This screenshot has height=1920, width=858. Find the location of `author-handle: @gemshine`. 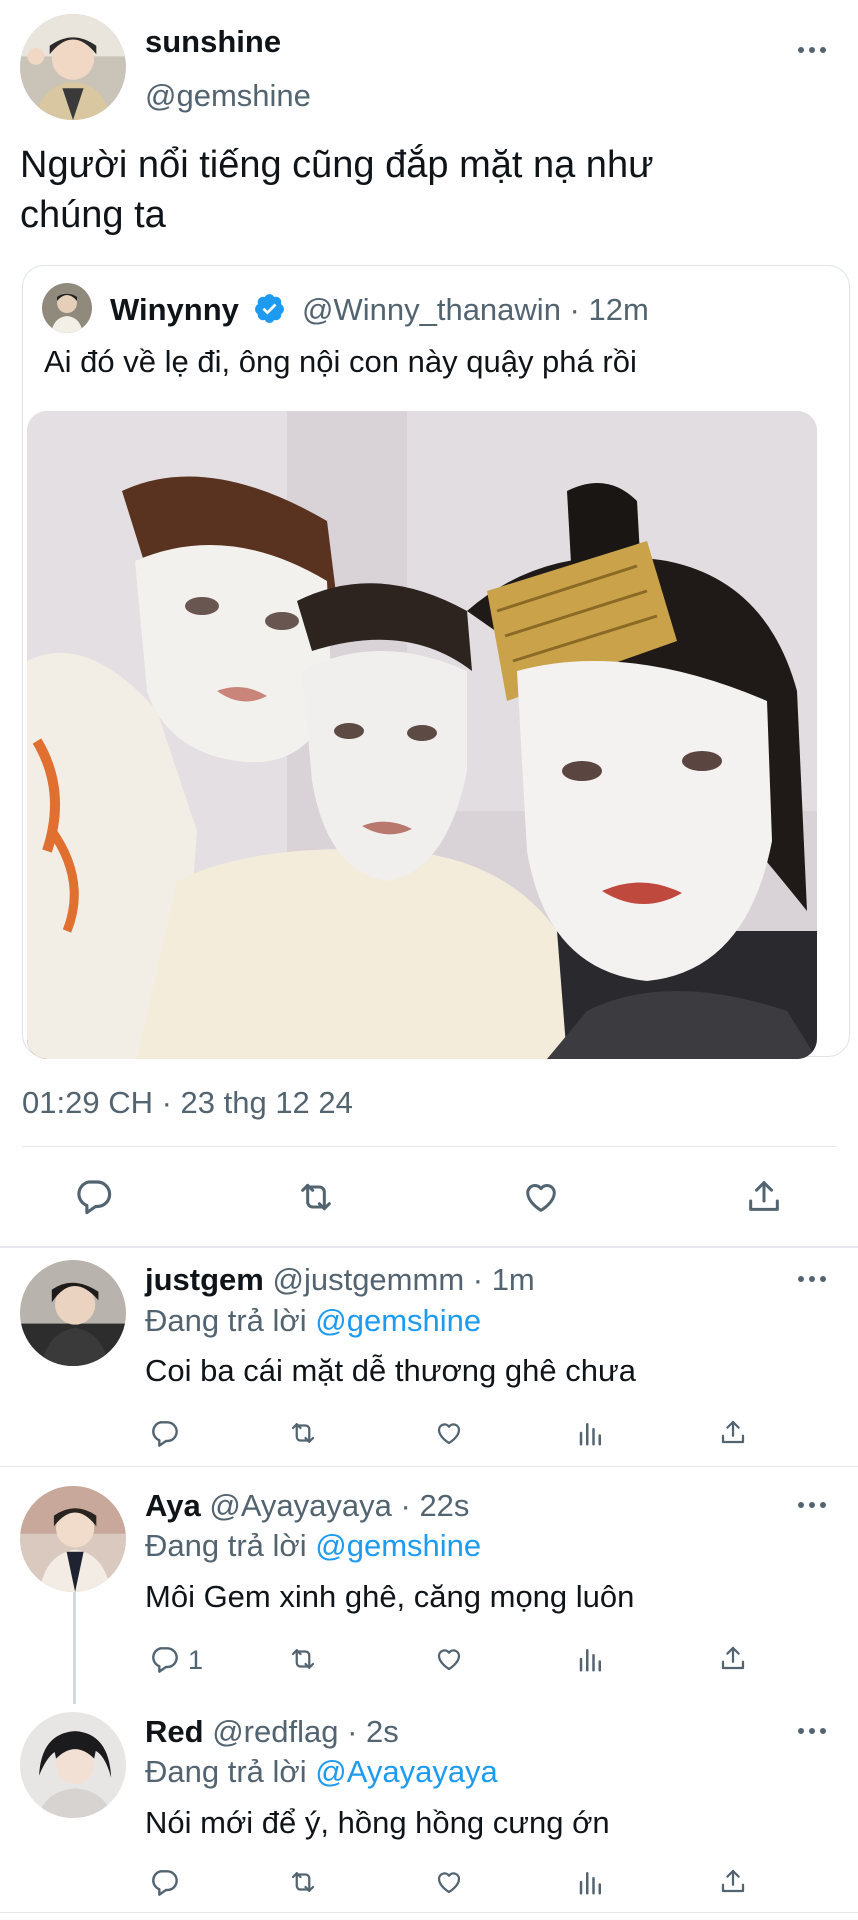

author-handle: @gemshine is located at coordinates (228, 96).